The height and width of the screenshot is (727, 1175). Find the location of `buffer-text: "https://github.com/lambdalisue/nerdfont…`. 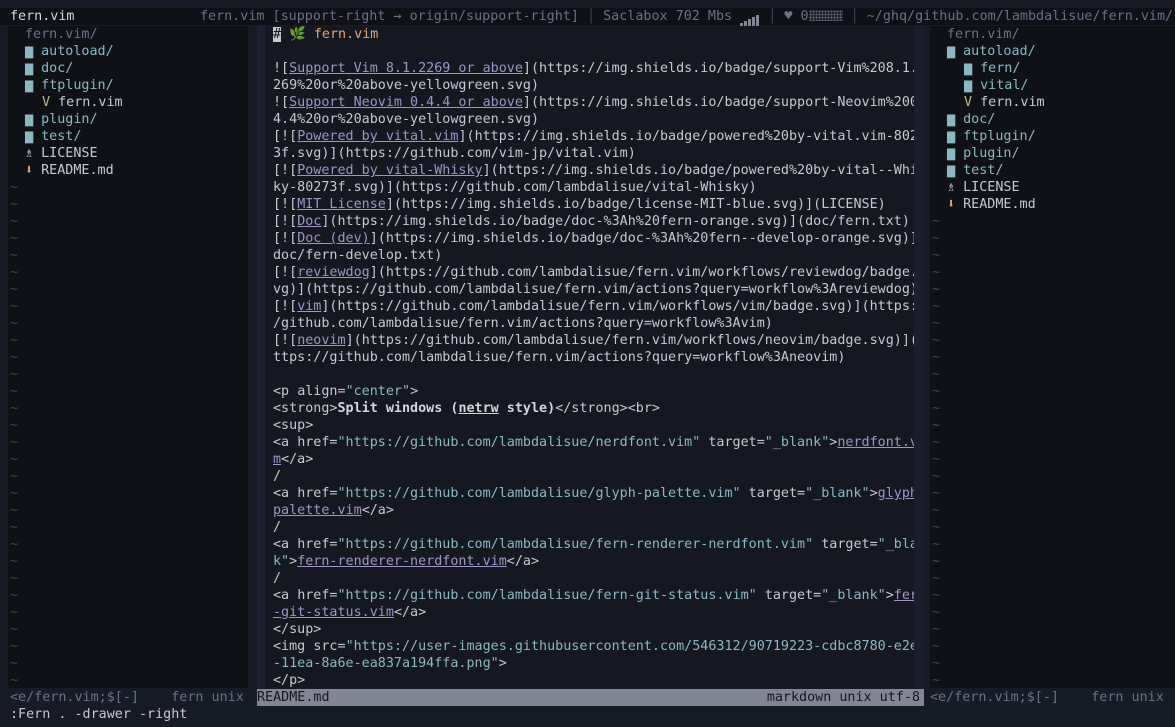

buffer-text: "https://github.com/lambdalisue/nerdfont… is located at coordinates (519, 442).